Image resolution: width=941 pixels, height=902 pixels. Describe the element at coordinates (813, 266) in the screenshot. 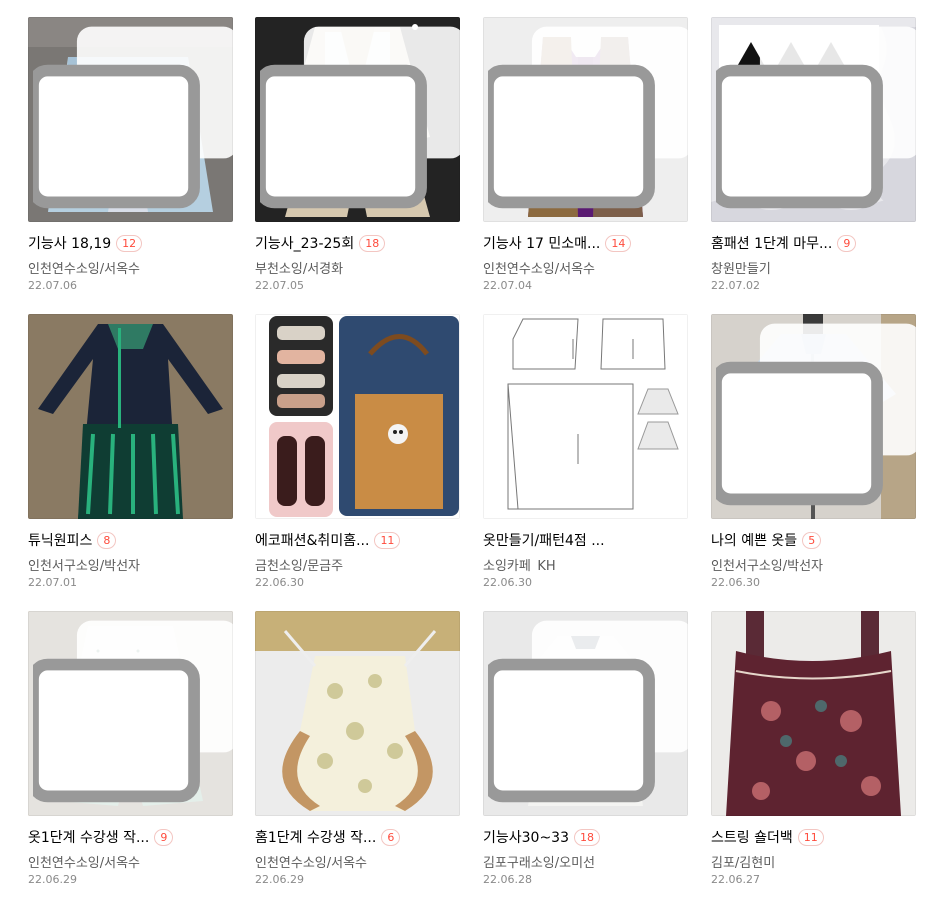

I see `post-author: 창원만들기` at that location.